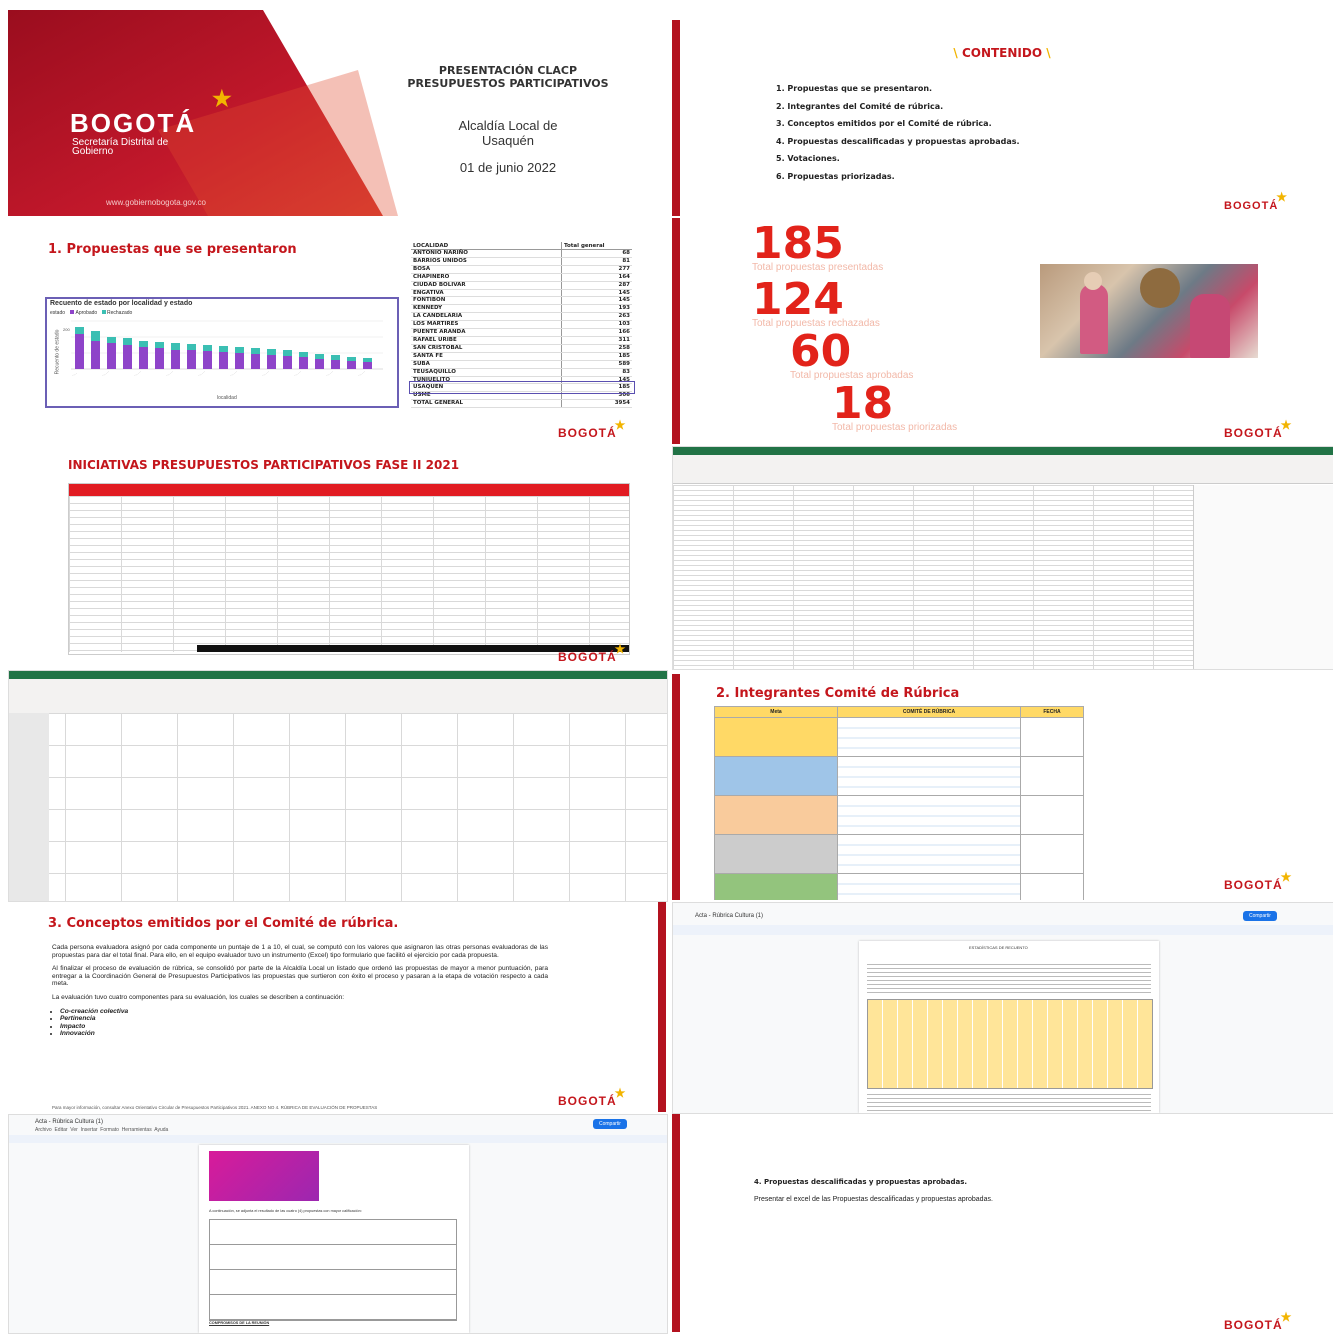 This screenshot has height=1334, width=1333. What do you see at coordinates (596, 253) in the screenshot?
I see `total-cell: 68` at bounding box center [596, 253].